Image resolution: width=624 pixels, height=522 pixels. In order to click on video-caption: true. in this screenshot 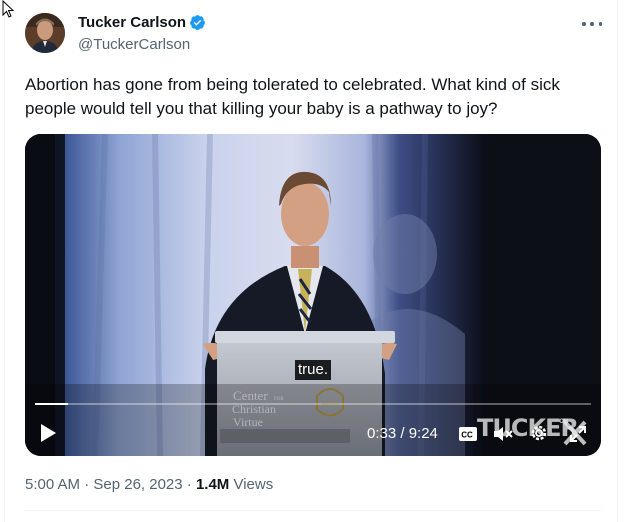, I will do `click(313, 370)`.